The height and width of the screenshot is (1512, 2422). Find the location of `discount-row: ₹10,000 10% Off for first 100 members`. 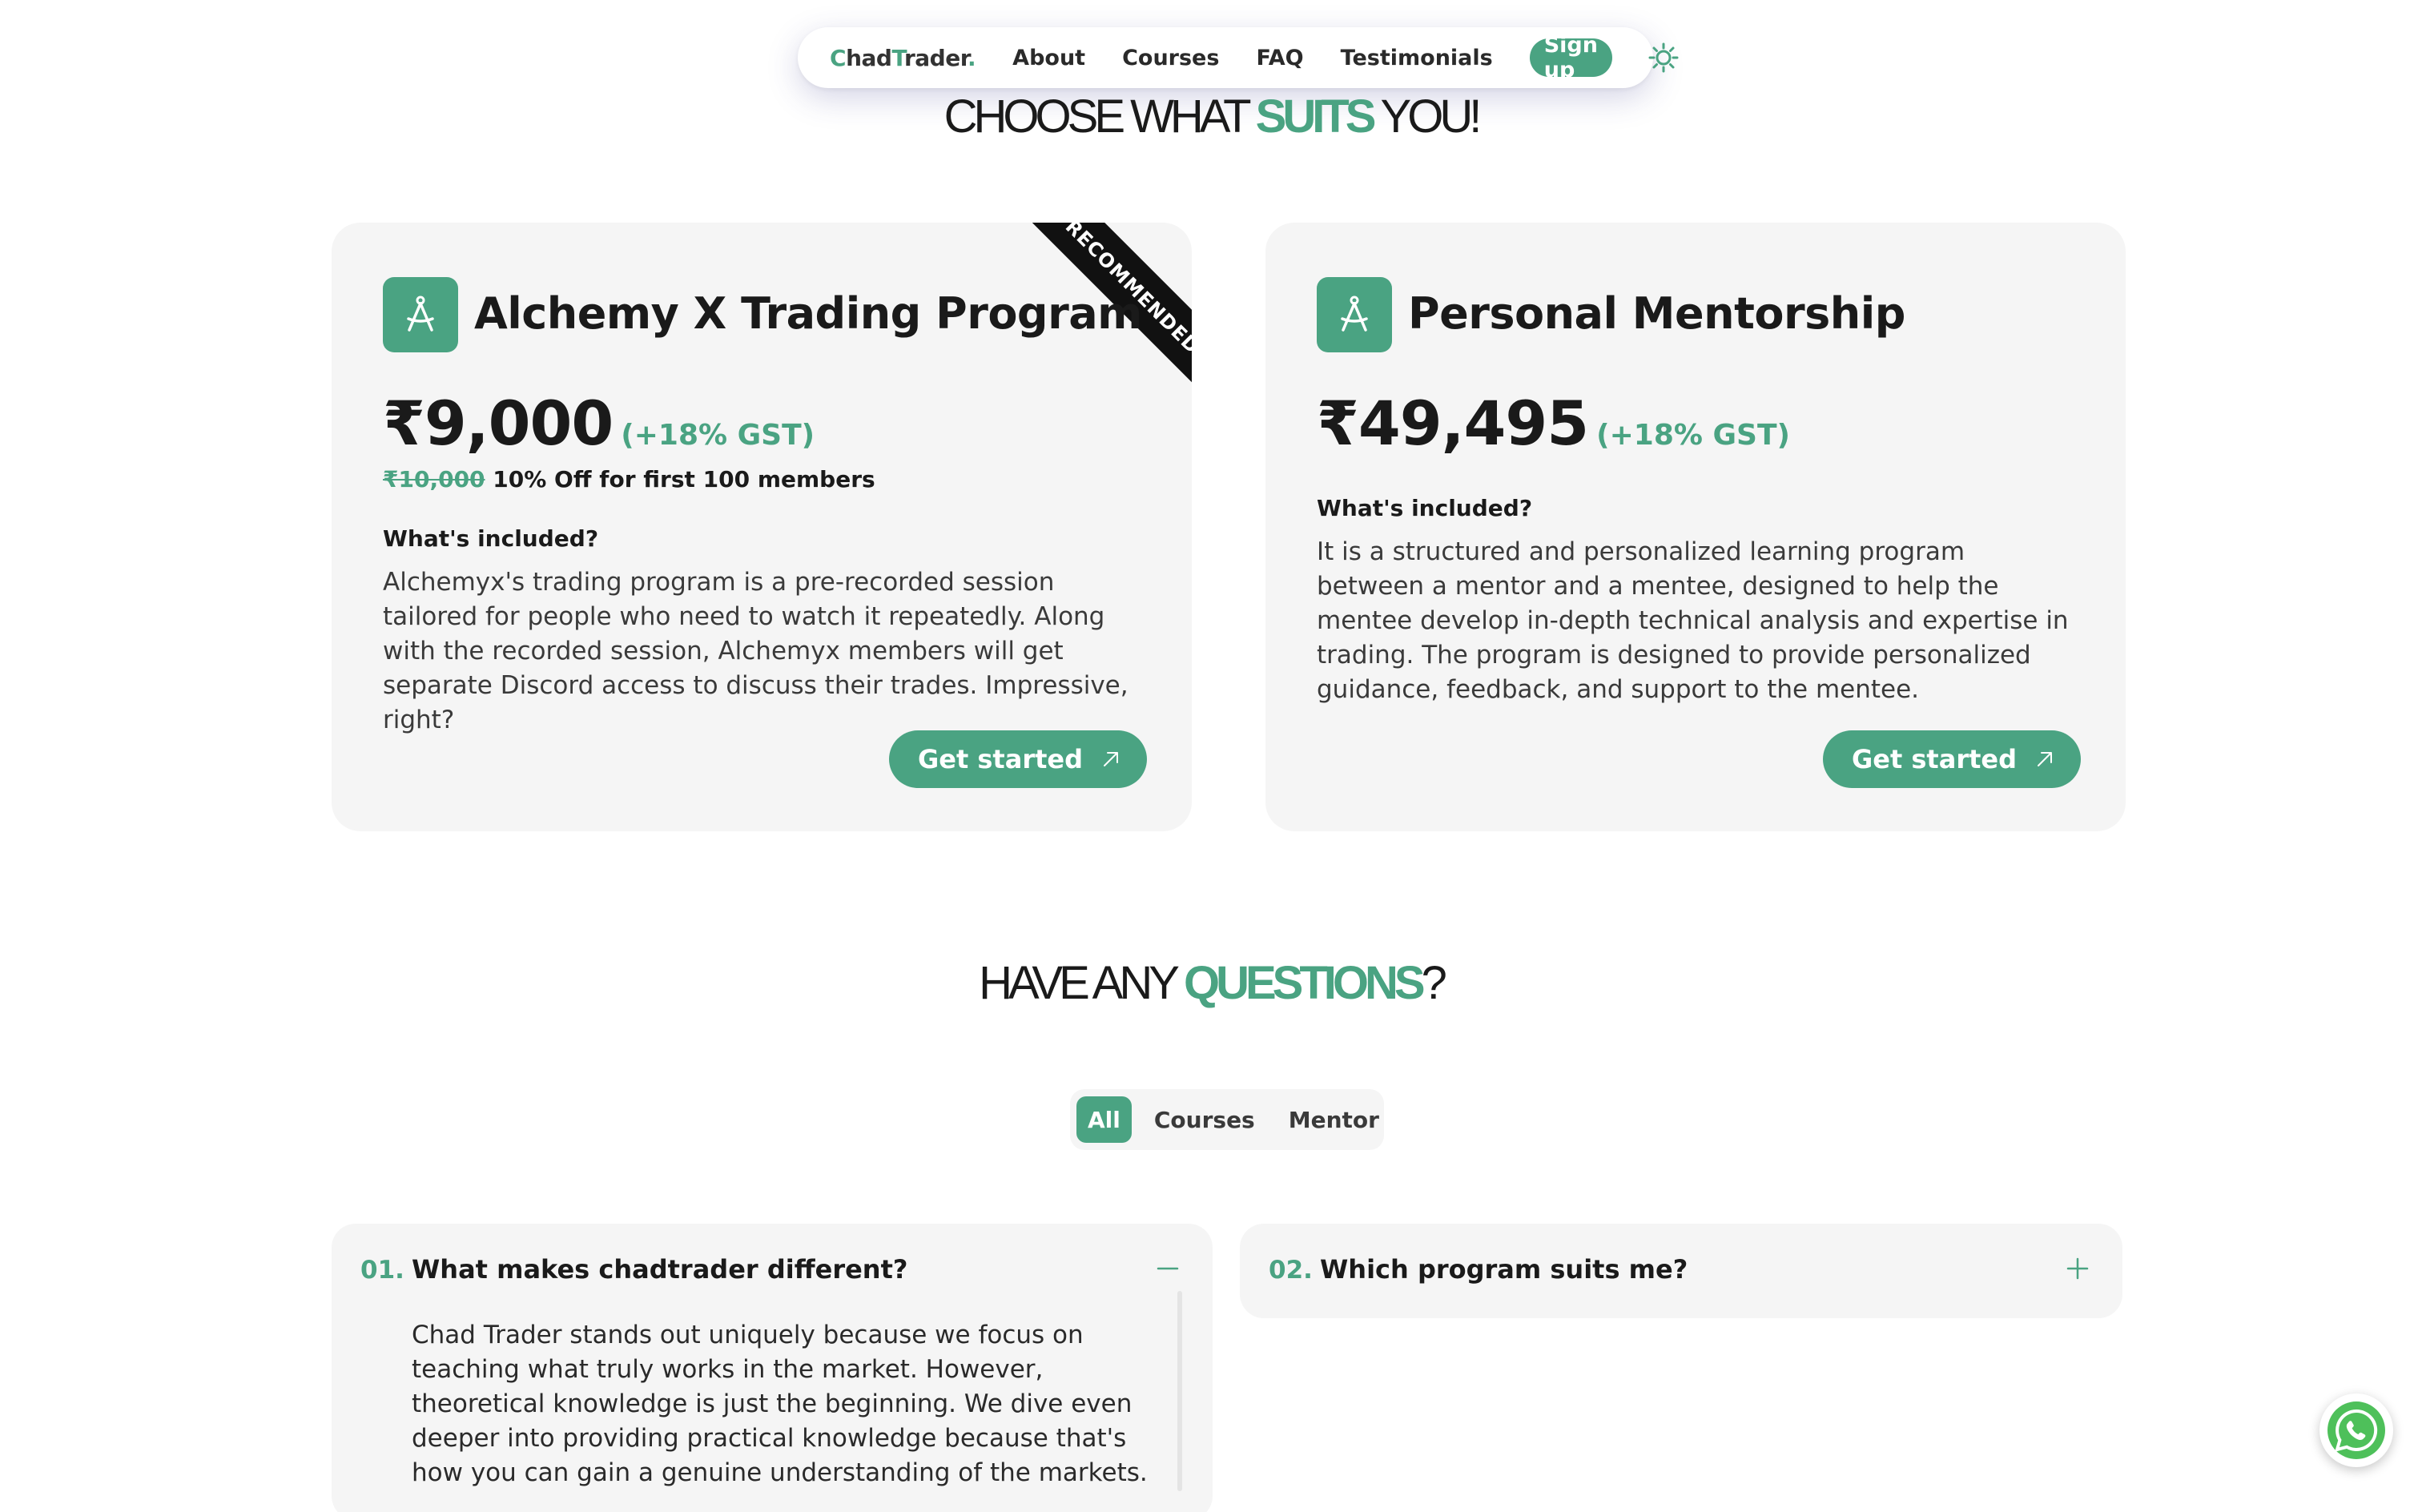

discount-row: ₹10,000 10% Off for first 100 members is located at coordinates (629, 479).